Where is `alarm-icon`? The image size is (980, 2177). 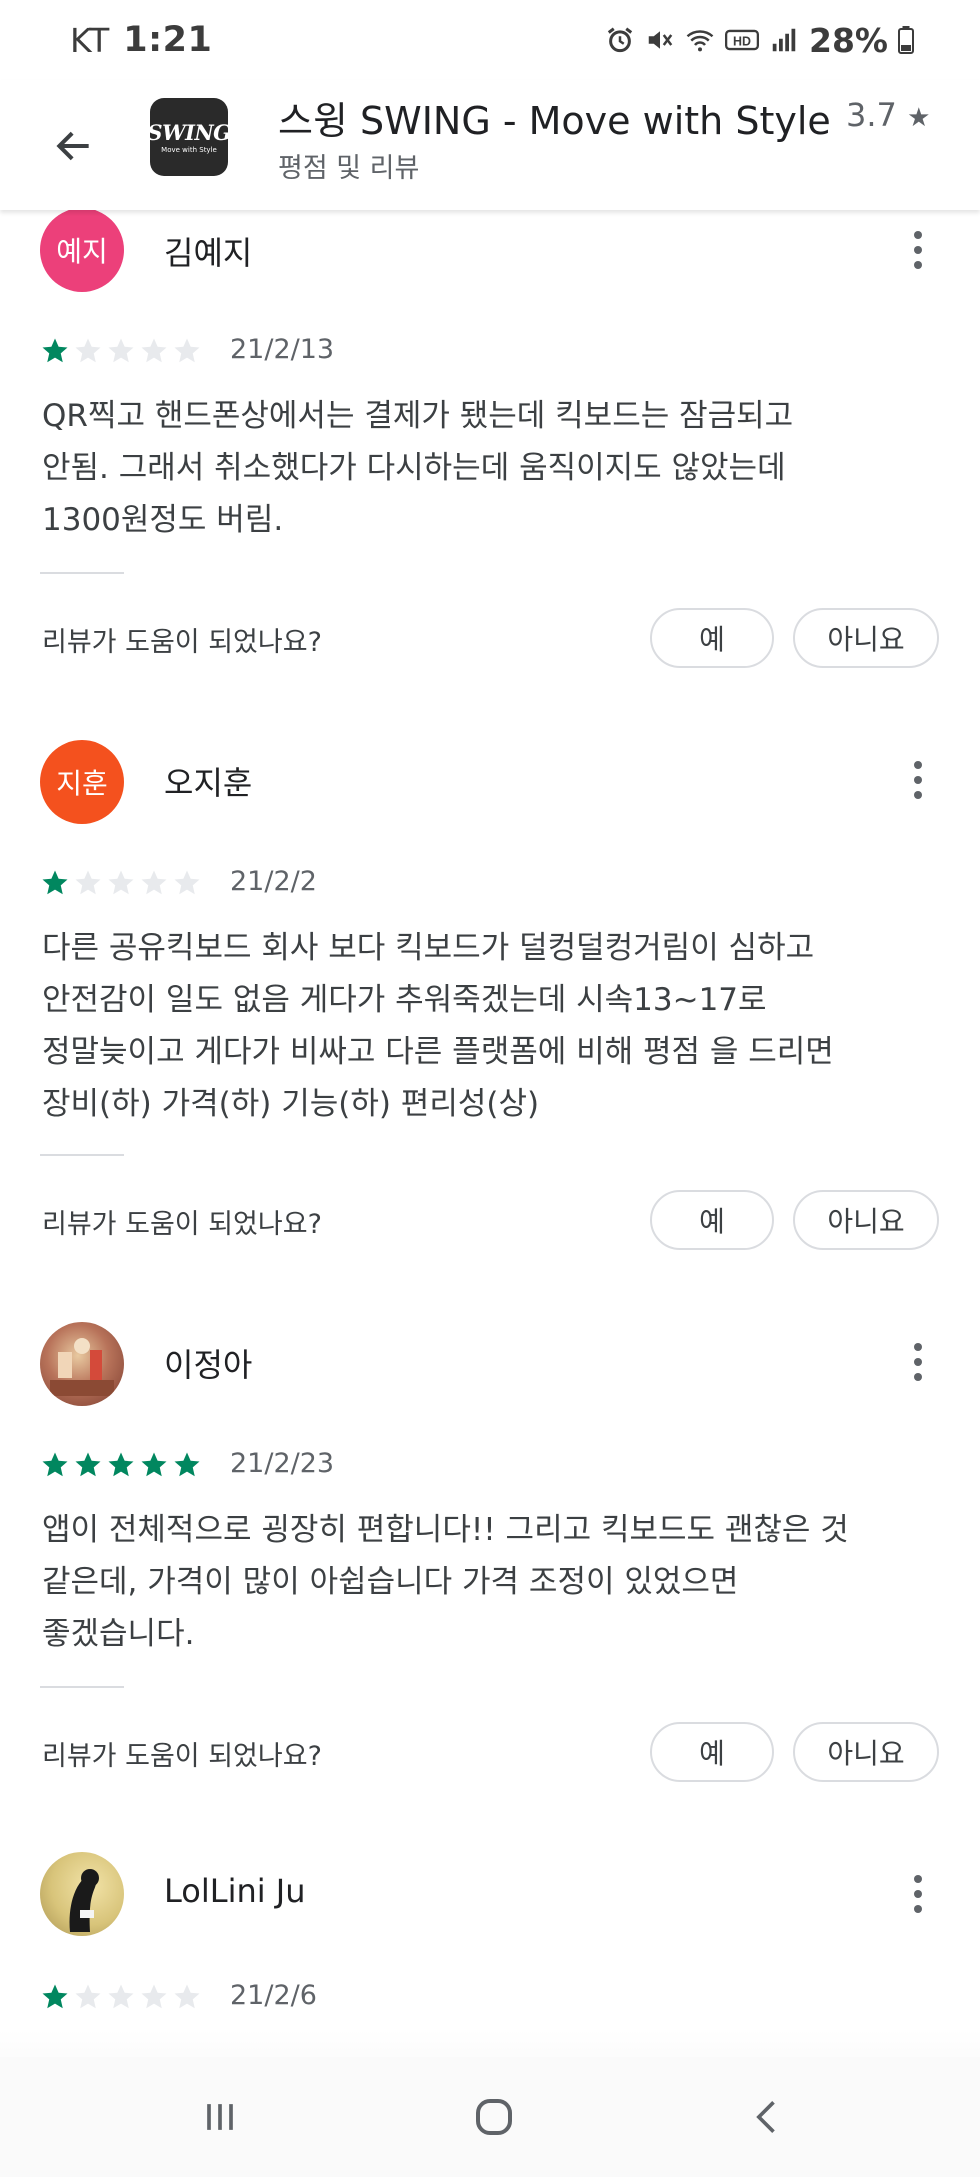
alarm-icon is located at coordinates (620, 40).